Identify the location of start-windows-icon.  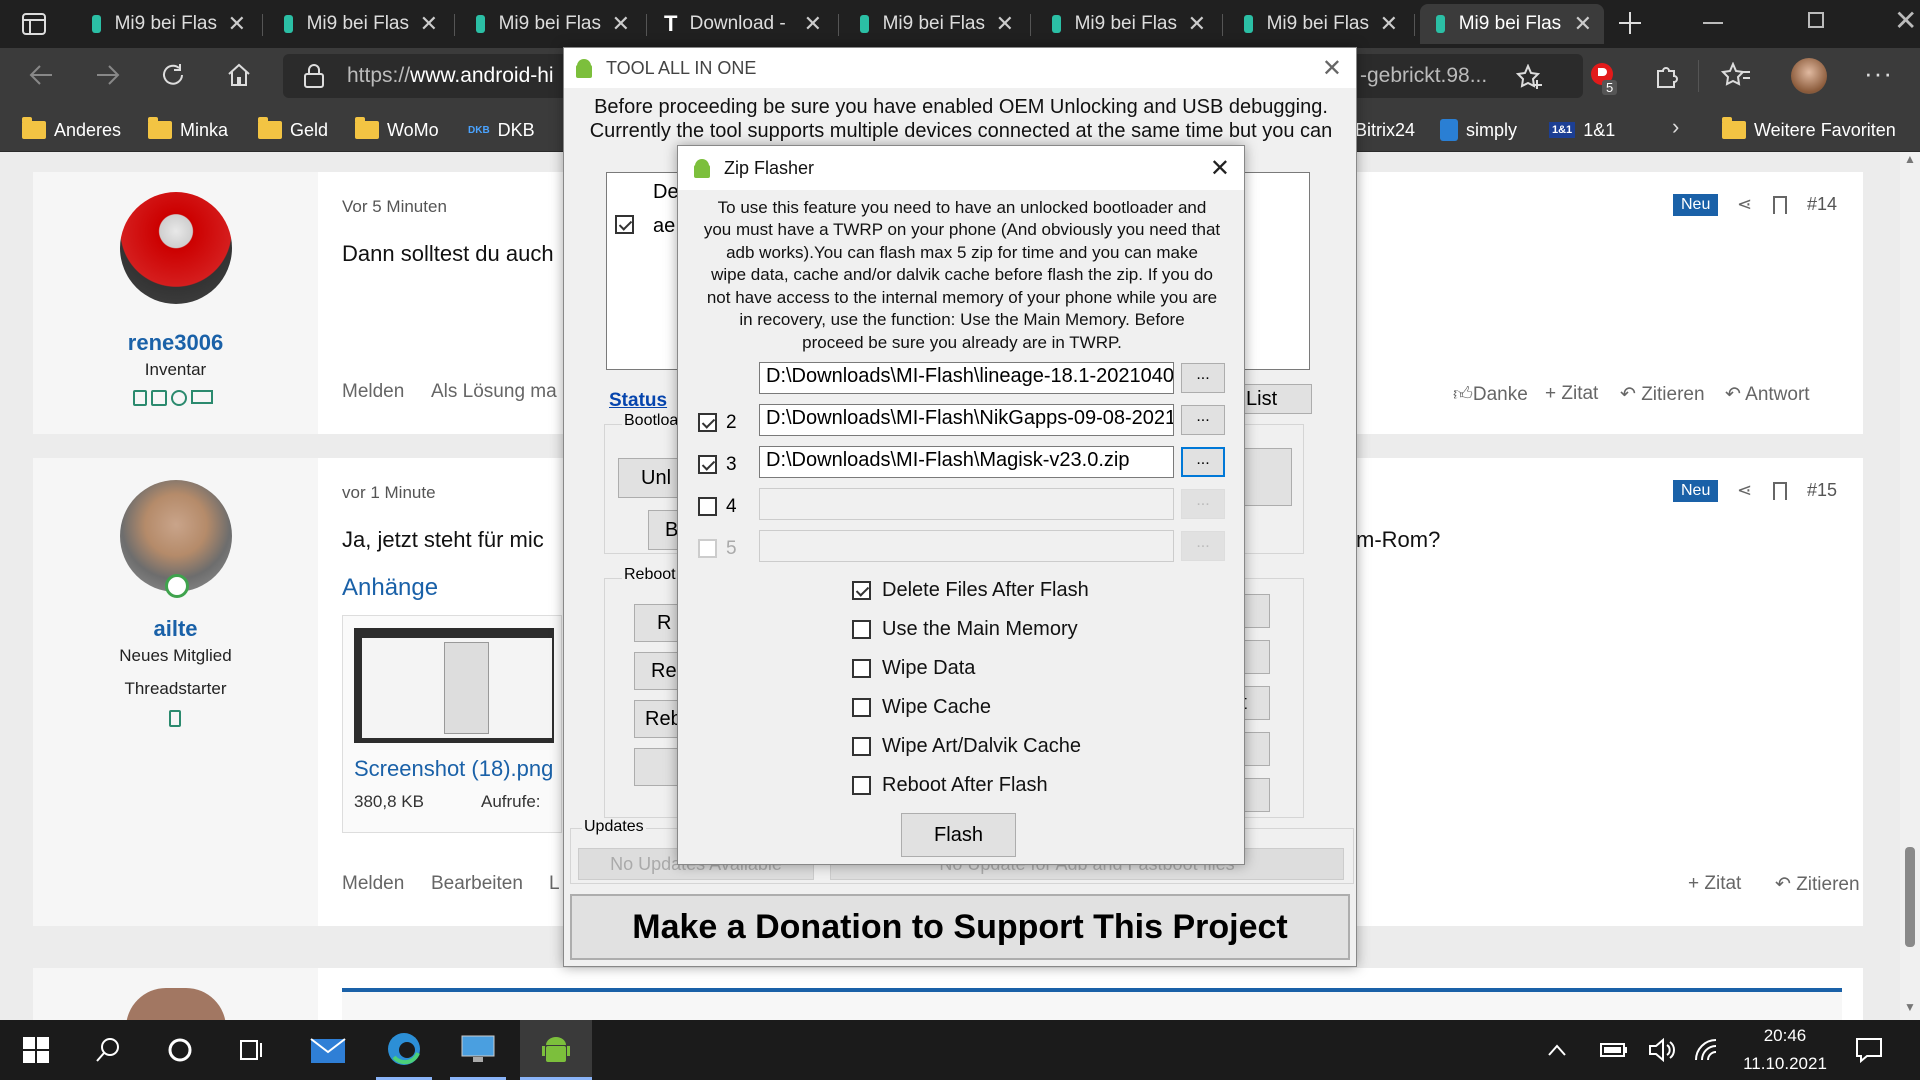
(36, 1050).